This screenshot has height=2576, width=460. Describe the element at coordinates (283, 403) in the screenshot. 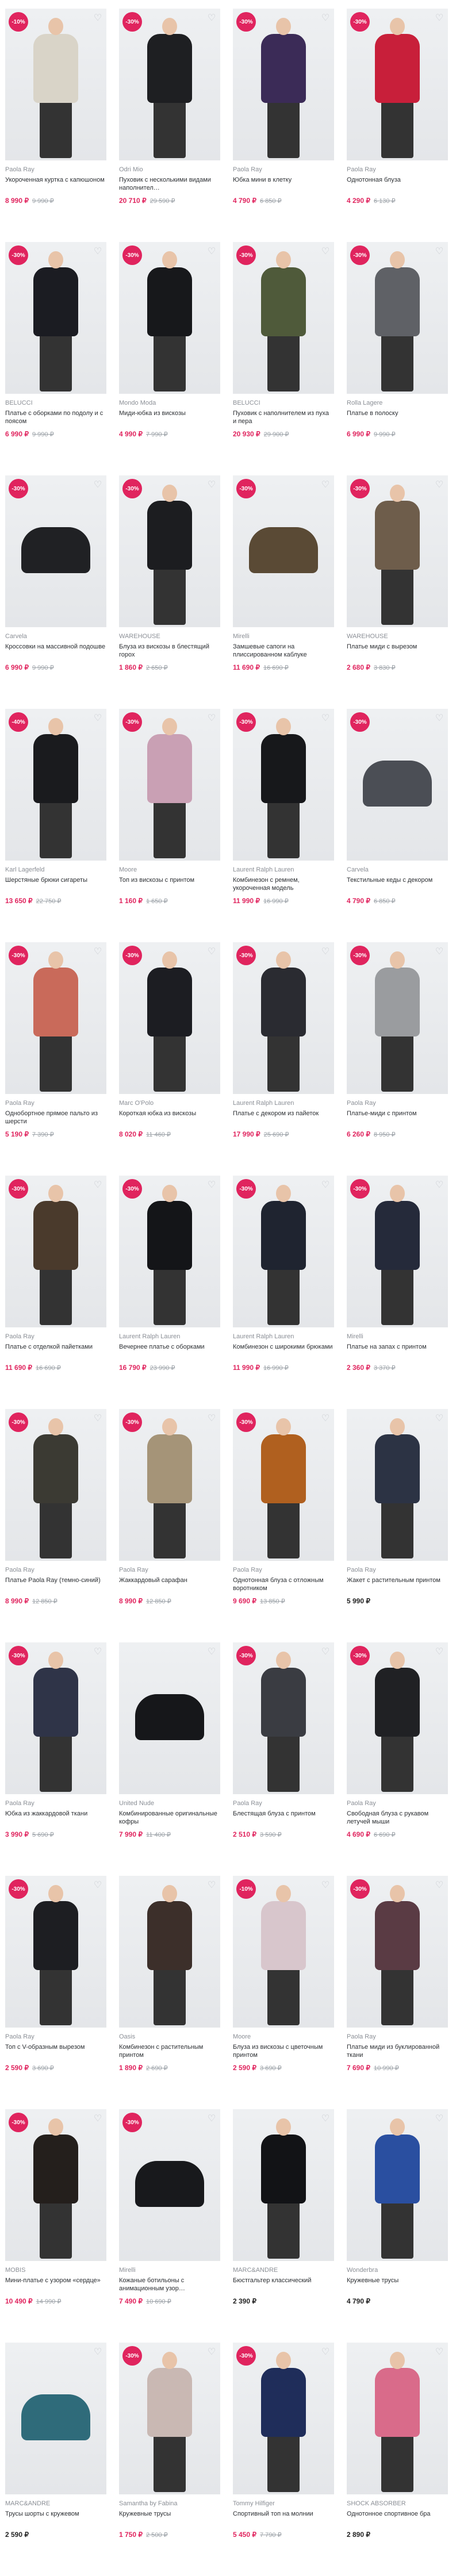

I see `product-brand: BELUCCI` at that location.